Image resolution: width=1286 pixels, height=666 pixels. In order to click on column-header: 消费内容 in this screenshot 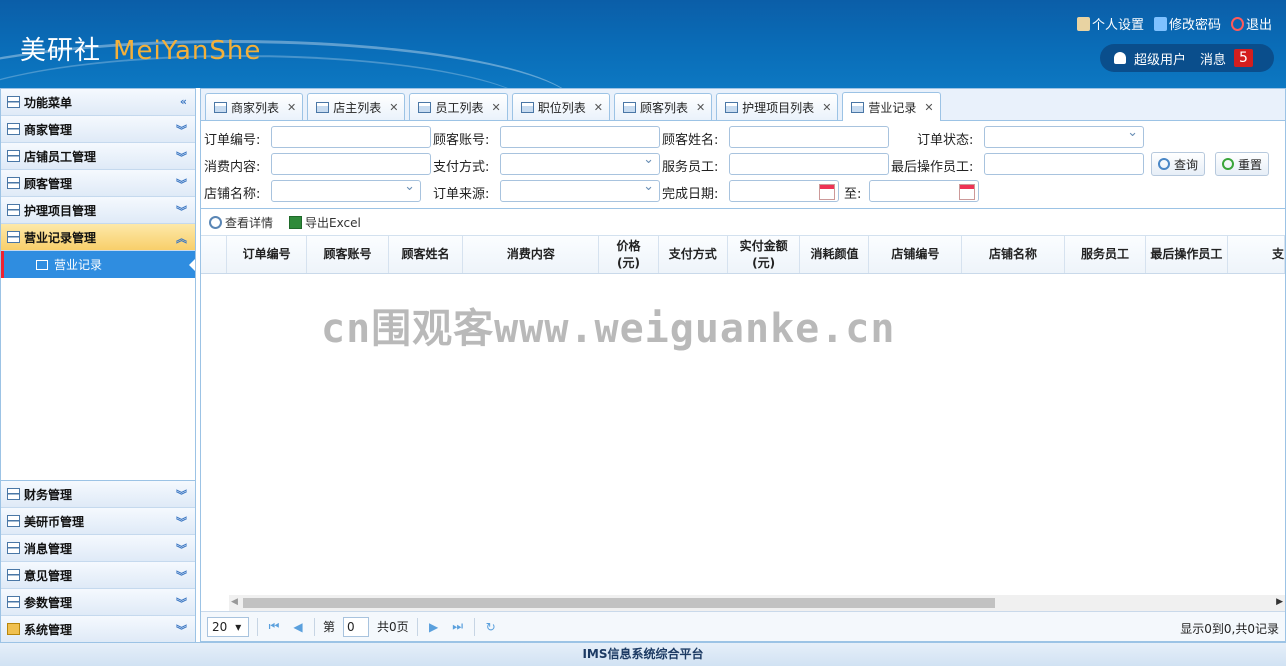, I will do `click(531, 254)`.